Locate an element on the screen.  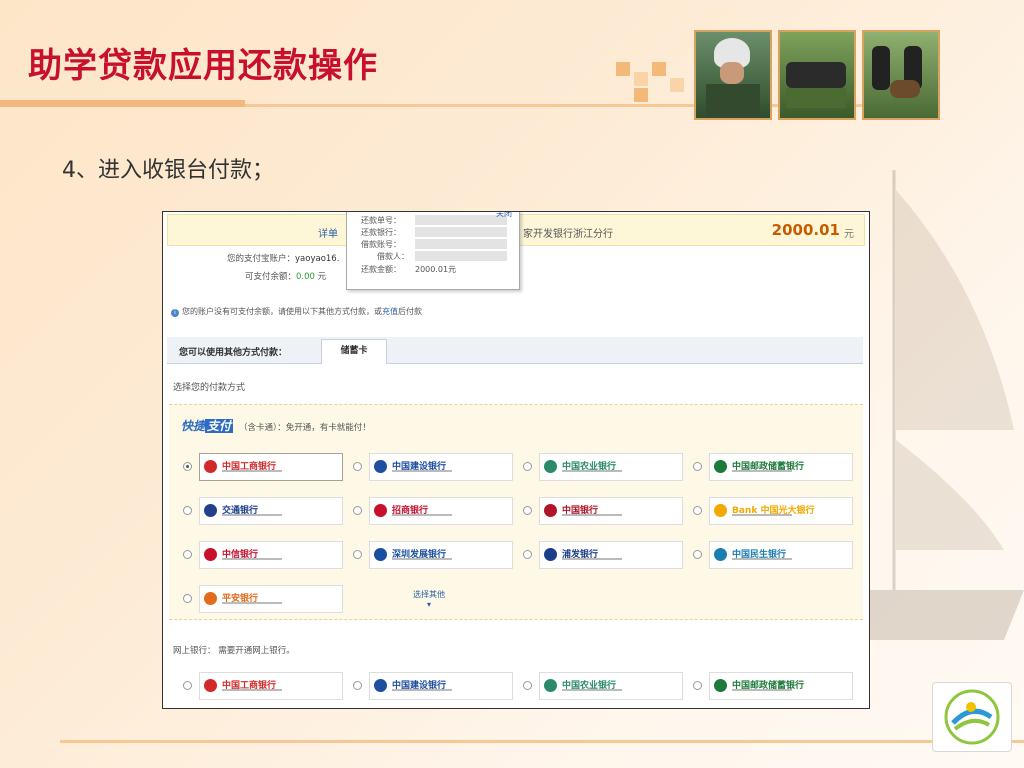
payment-tabs: 您可以使用其他方式付款： 储蓄卡 is located at coordinates (515, 350).